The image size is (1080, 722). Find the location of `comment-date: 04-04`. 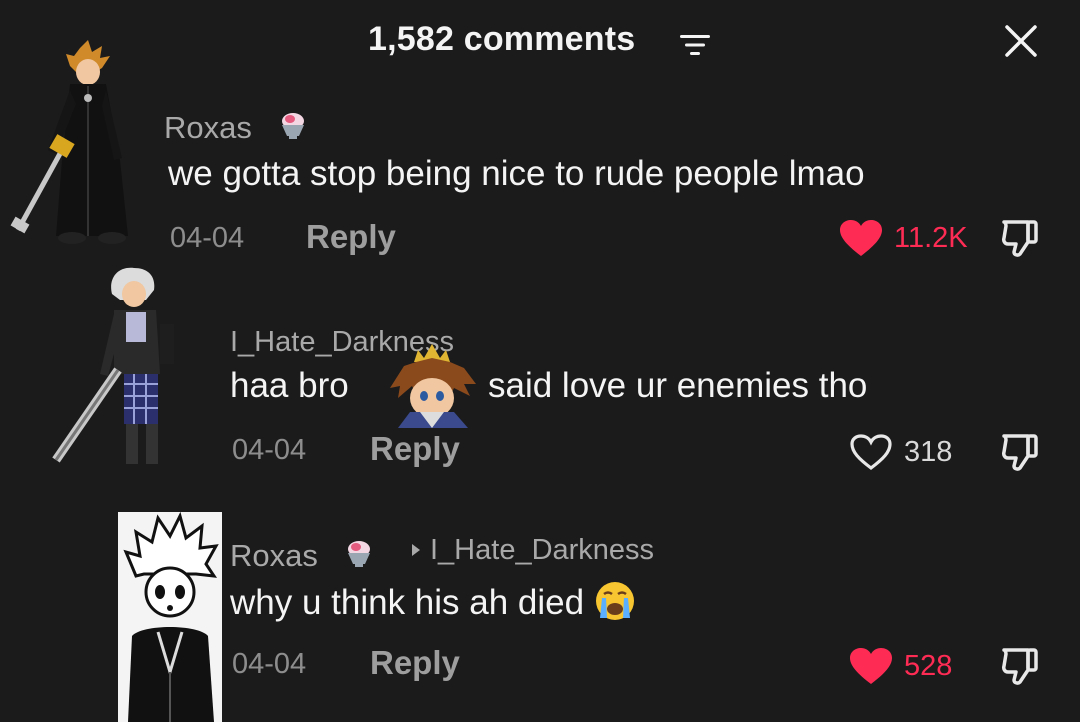

comment-date: 04-04 is located at coordinates (269, 664).